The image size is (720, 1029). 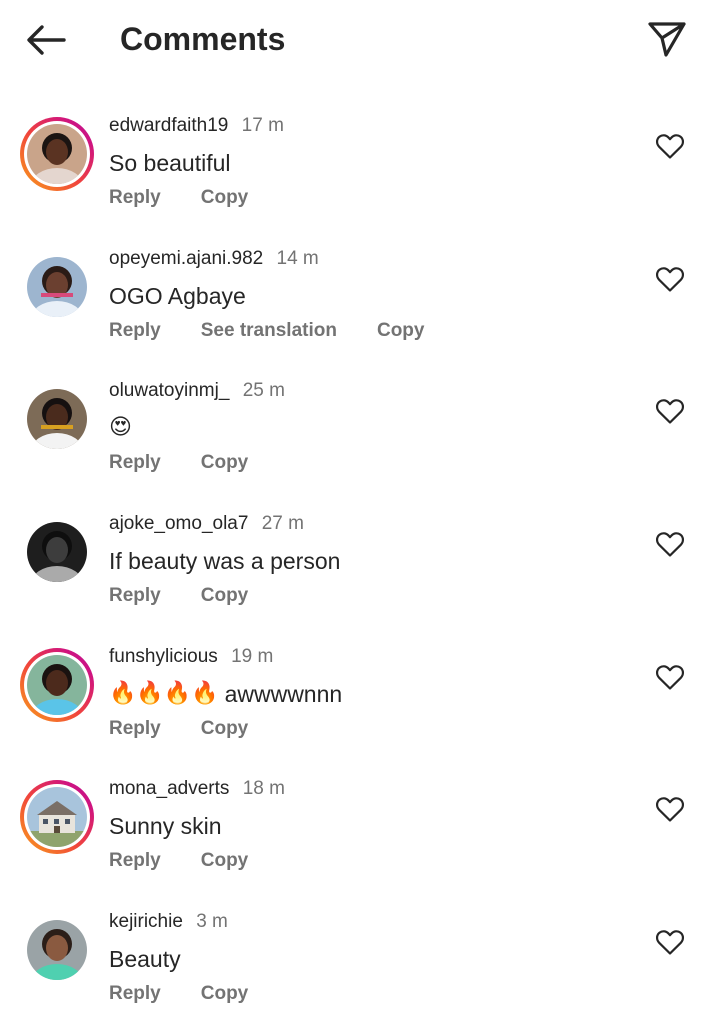 What do you see at coordinates (168, 125) in the screenshot?
I see `username-link: edwardfaith19` at bounding box center [168, 125].